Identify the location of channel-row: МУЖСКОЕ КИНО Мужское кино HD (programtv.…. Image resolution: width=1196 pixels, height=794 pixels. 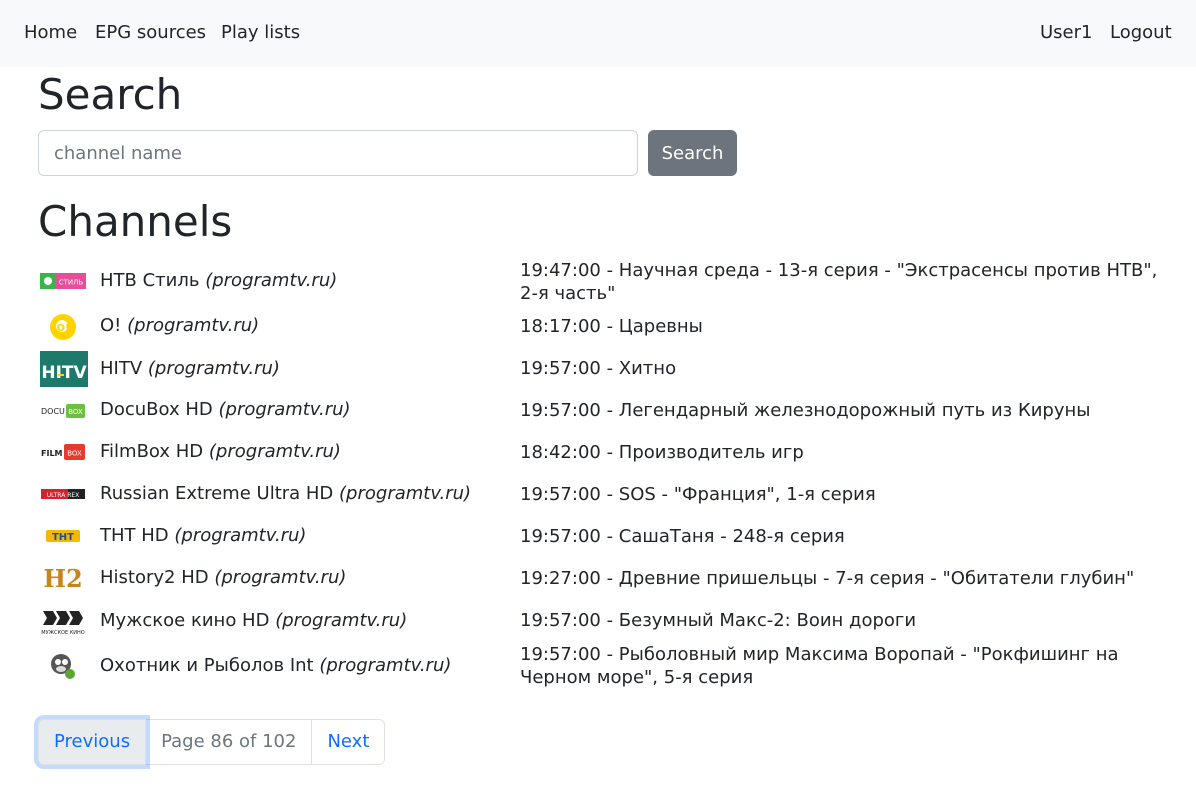
(603, 622).